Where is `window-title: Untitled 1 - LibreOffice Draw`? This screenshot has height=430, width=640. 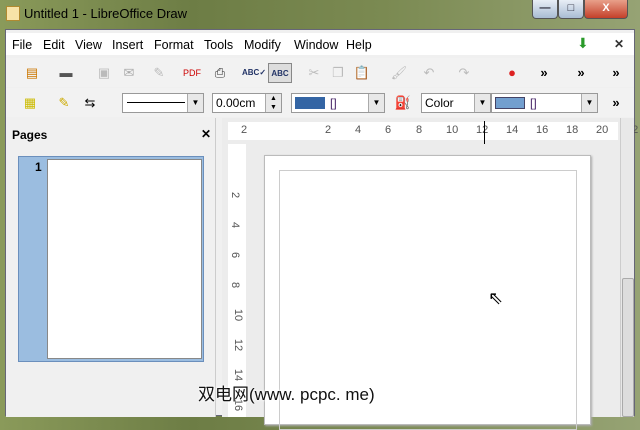
window-title: Untitled 1 - LibreOffice Draw is located at coordinates (106, 13).